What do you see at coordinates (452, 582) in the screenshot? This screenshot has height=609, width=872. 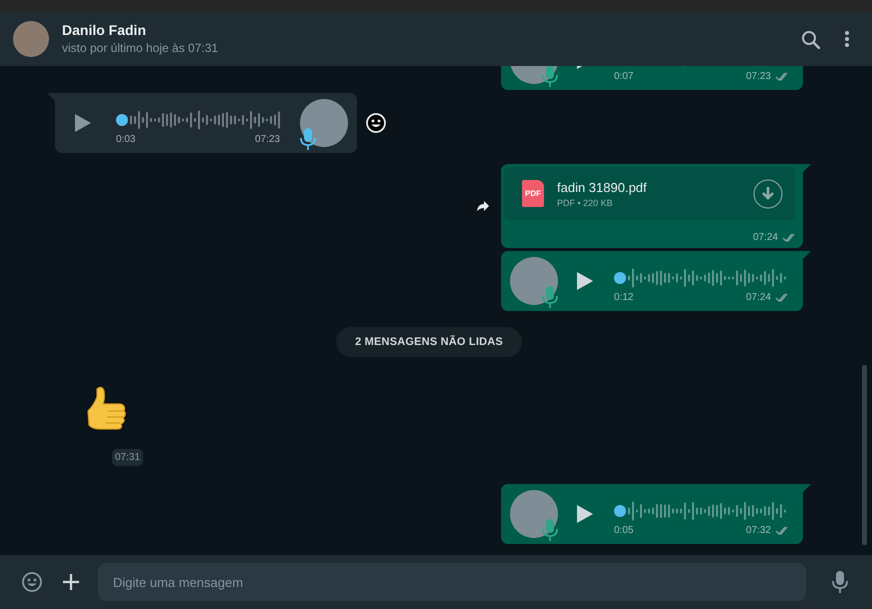 I see `message-input: Digite uma mensagem` at bounding box center [452, 582].